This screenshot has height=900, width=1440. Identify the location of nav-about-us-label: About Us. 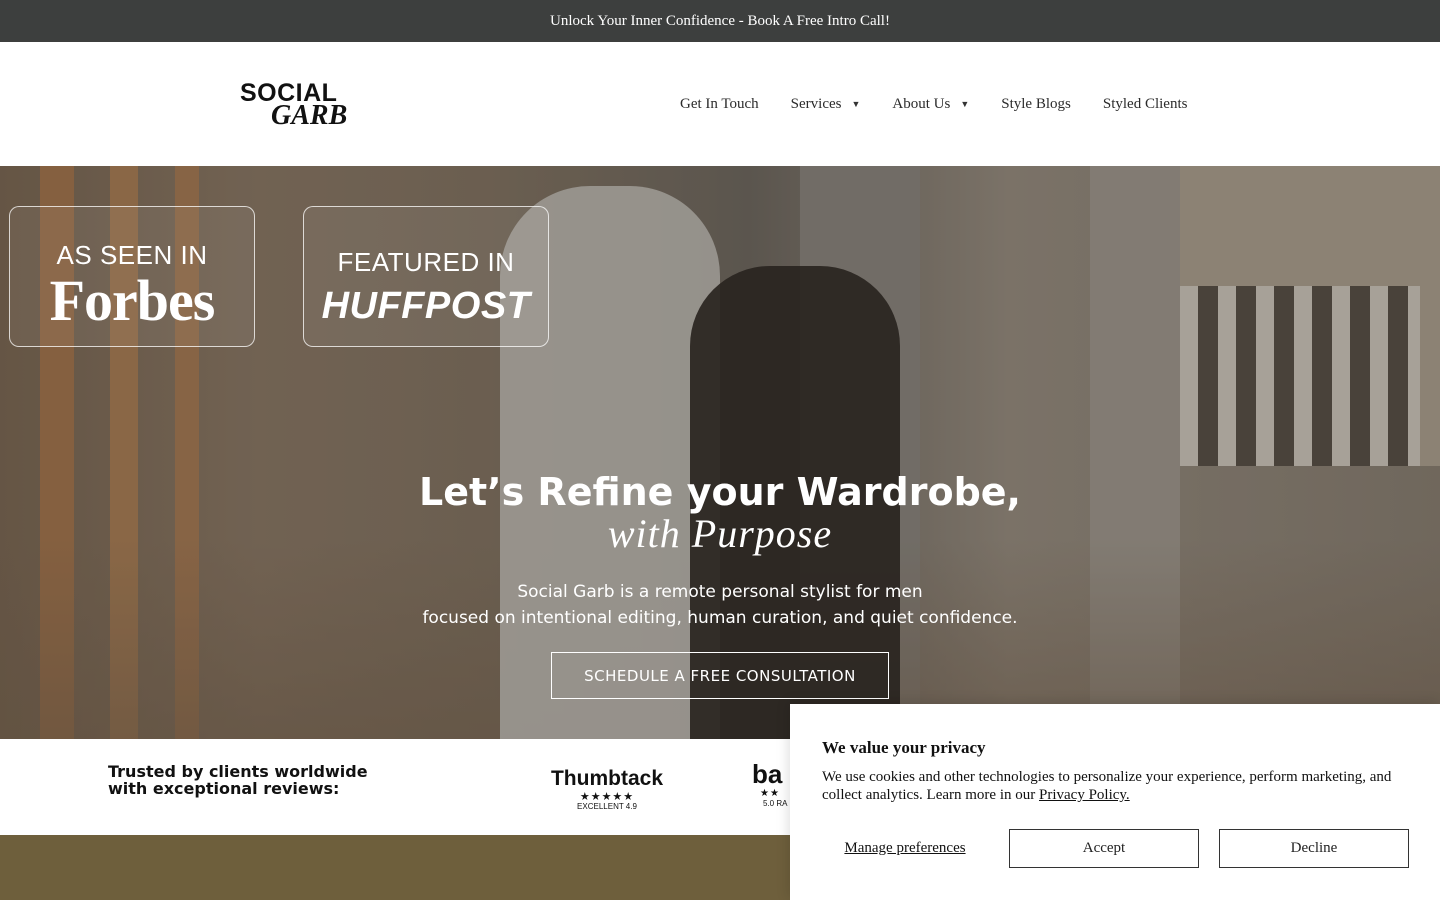
(921, 103).